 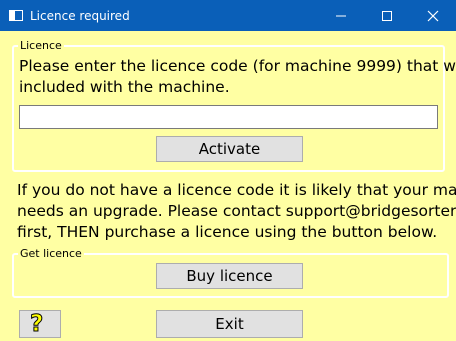 What do you see at coordinates (80, 16) in the screenshot?
I see `window-title: Licence required` at bounding box center [80, 16].